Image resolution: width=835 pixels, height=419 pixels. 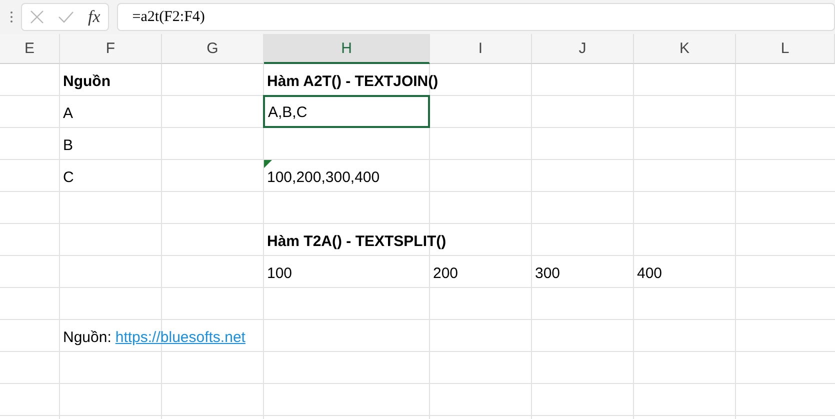 What do you see at coordinates (68, 177) in the screenshot?
I see `cell-text: C` at bounding box center [68, 177].